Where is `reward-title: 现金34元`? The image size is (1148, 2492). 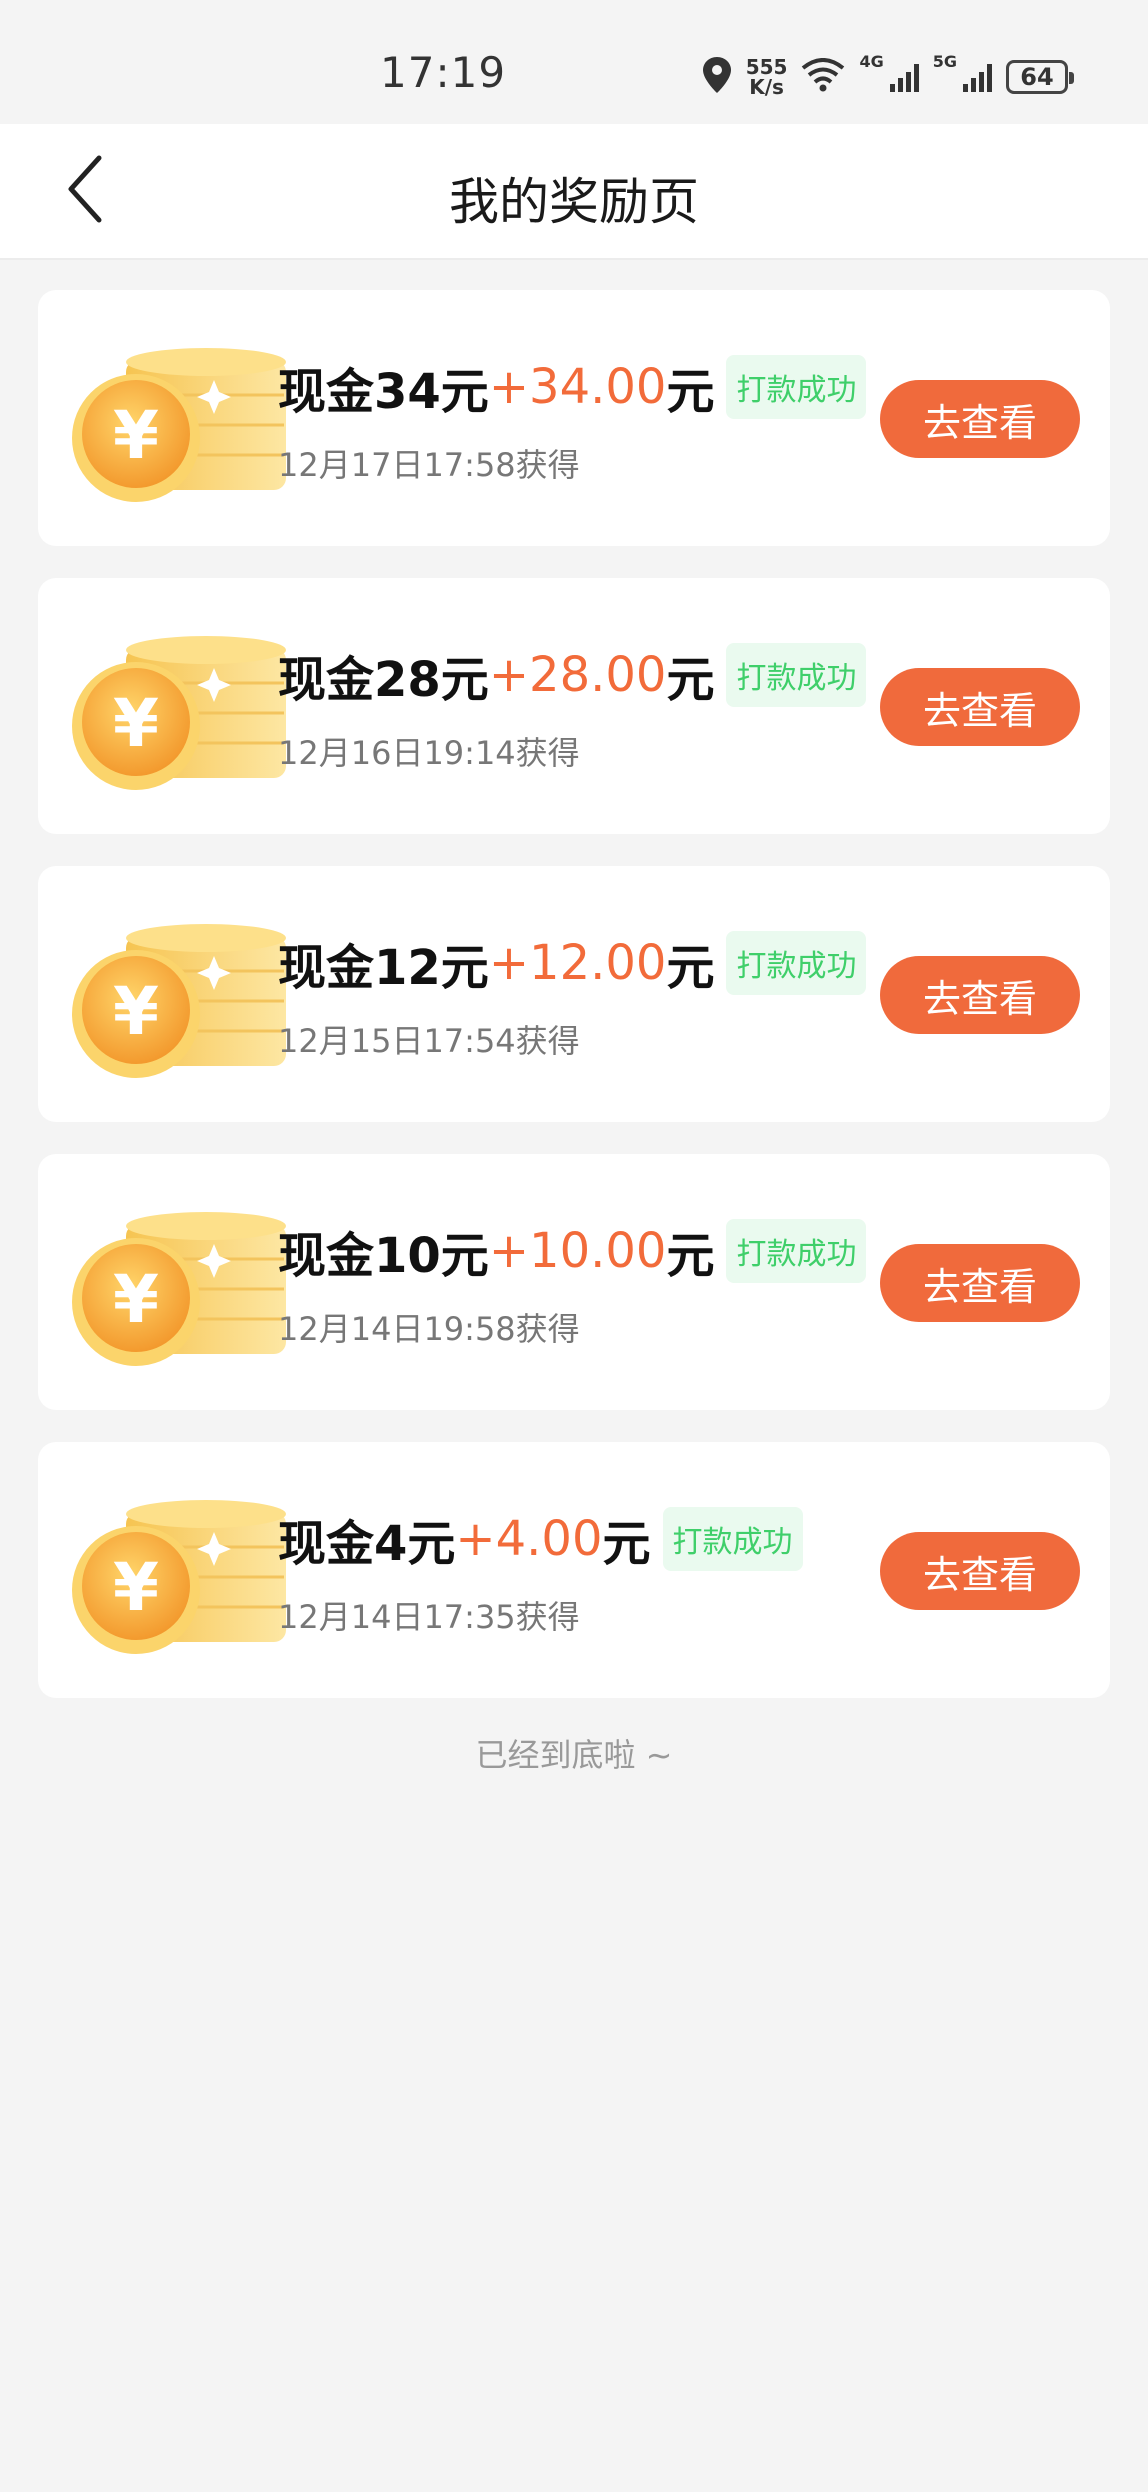 reward-title: 现金34元 is located at coordinates (383, 392).